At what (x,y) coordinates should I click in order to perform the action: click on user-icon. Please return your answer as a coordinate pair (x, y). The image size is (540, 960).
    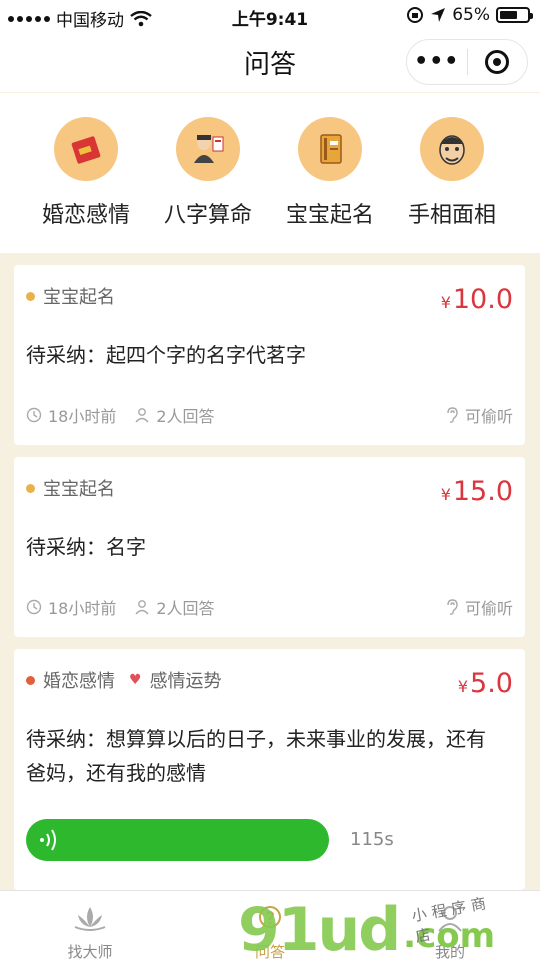
    Looking at the image, I should click on (450, 919).